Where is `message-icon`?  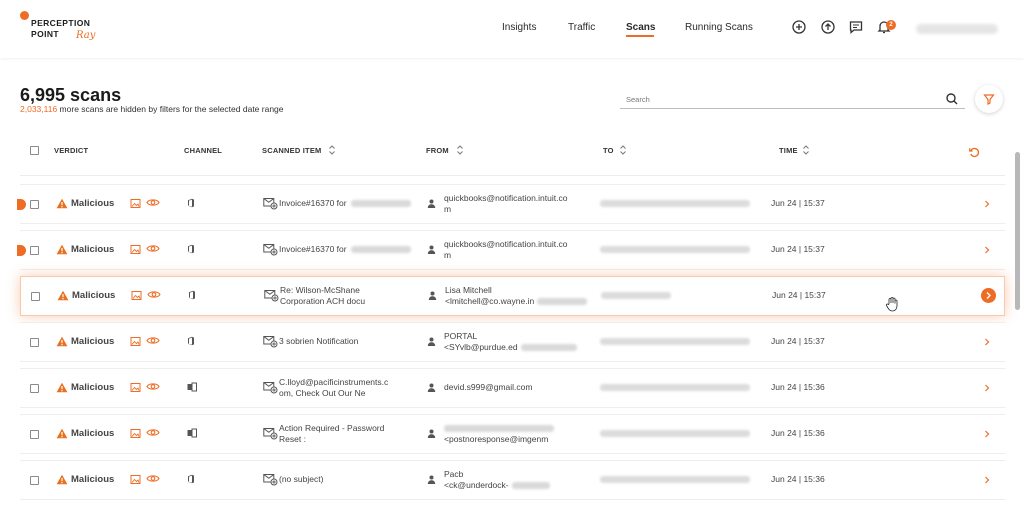
message-icon is located at coordinates (856, 27).